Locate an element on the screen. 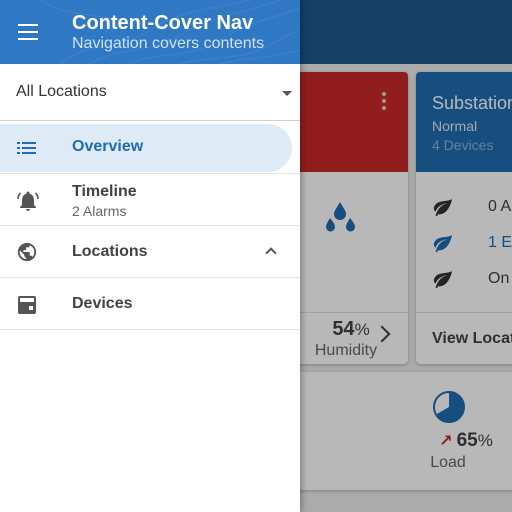  nav-item-timeline: Timeline 2 Alarms is located at coordinates (150, 200).